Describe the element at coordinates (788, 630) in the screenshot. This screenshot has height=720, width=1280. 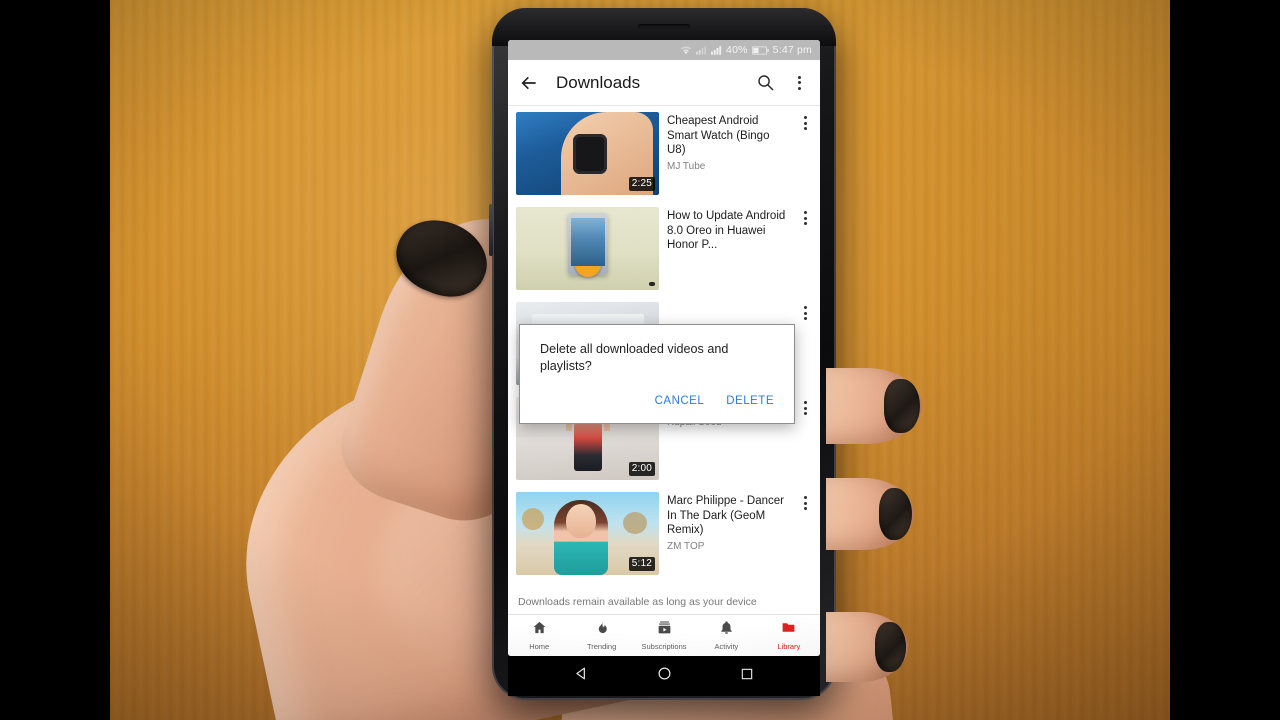
I see `folder-icon` at that location.